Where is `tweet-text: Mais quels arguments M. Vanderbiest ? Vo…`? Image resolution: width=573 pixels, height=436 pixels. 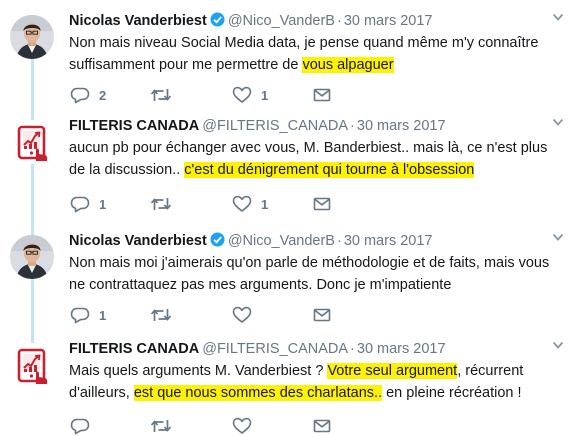
tweet-text: Mais quels arguments M. Vanderbiest ? Vo… is located at coordinates (315, 382).